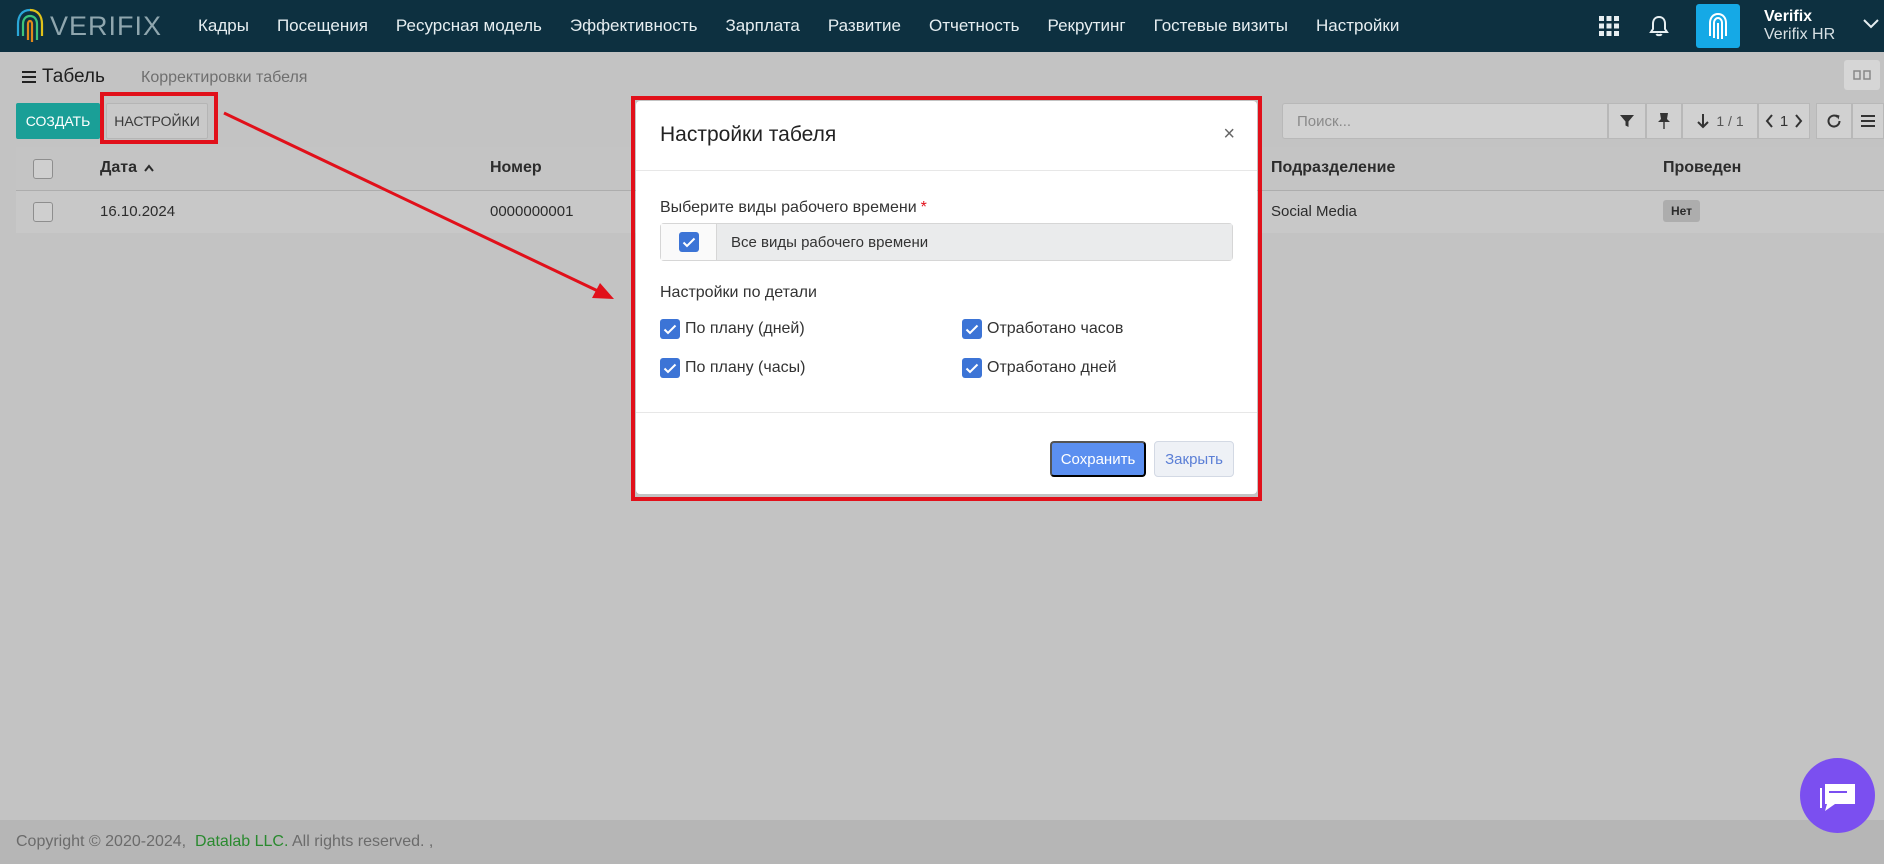 The height and width of the screenshot is (864, 1884). Describe the element at coordinates (946, 136) in the screenshot. I see `modal-header: Настройки табеля ×` at that location.